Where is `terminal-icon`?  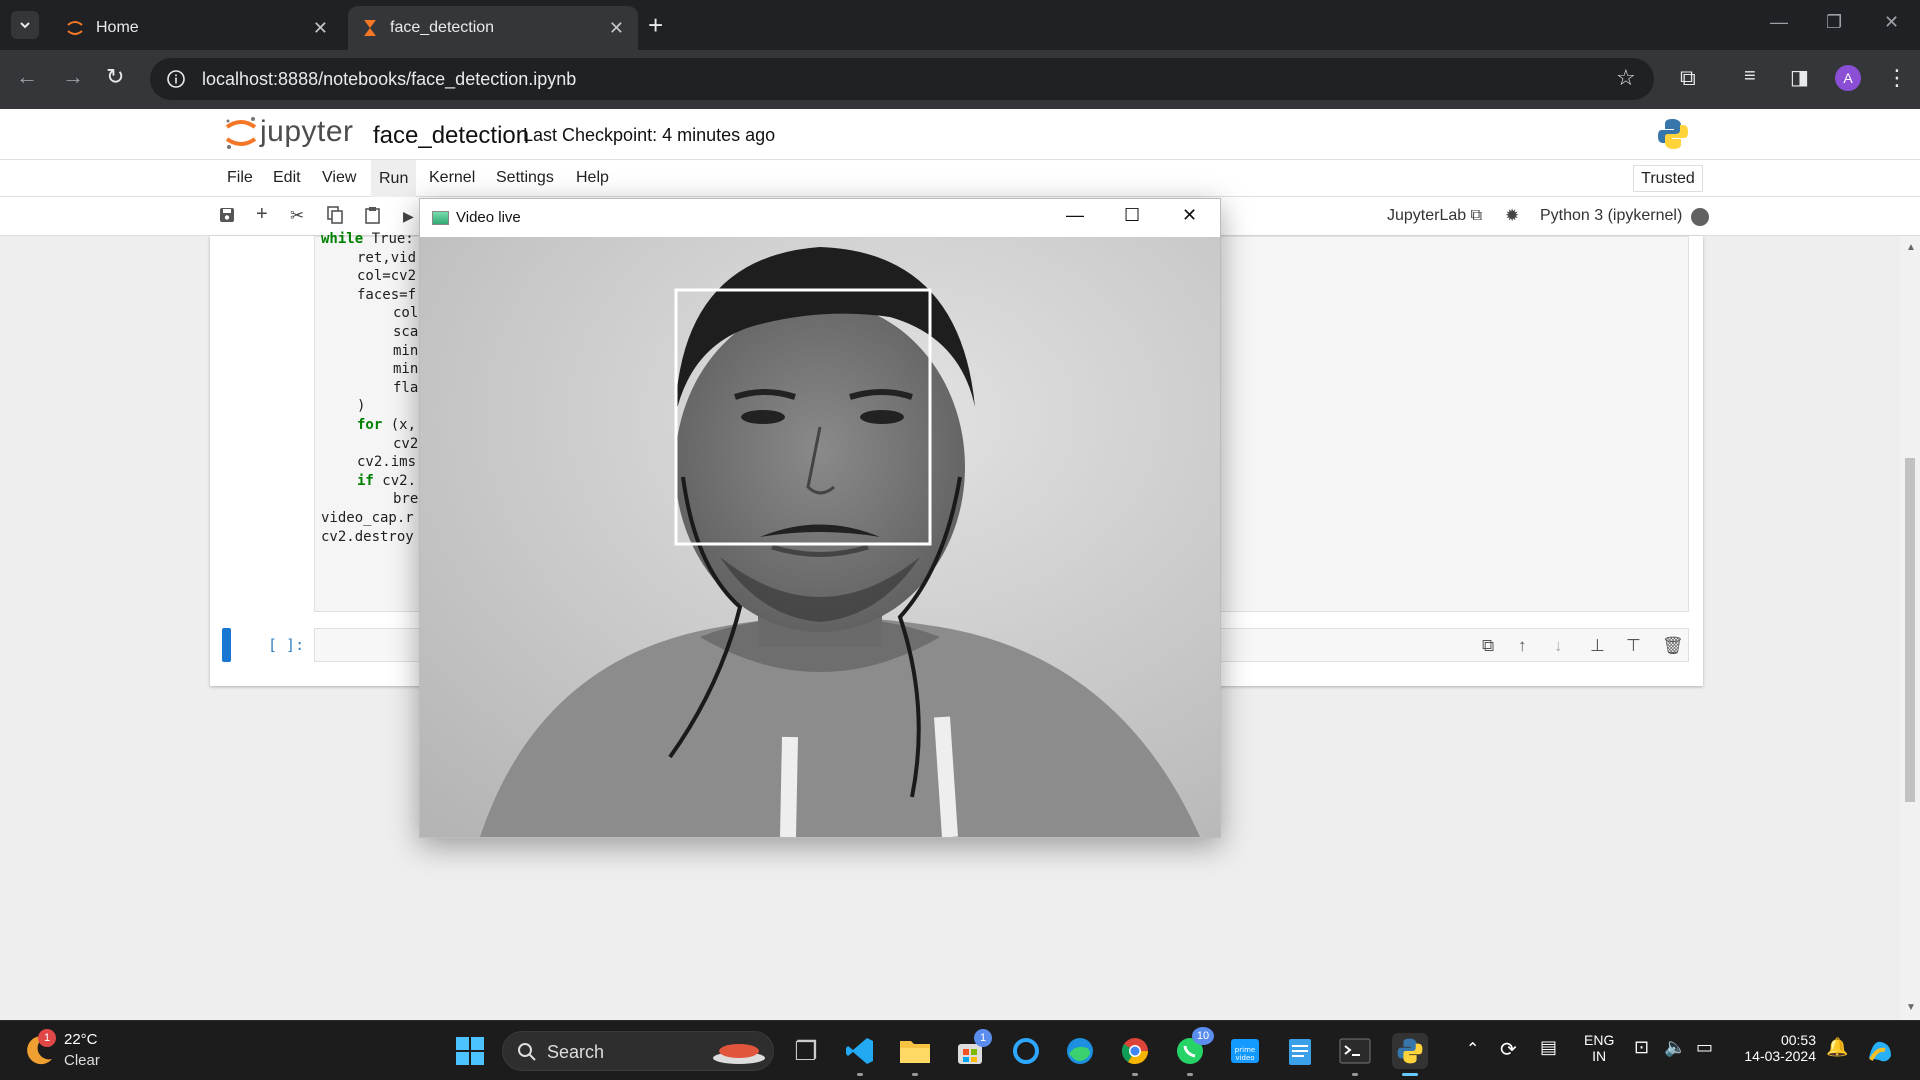 terminal-icon is located at coordinates (1355, 1051).